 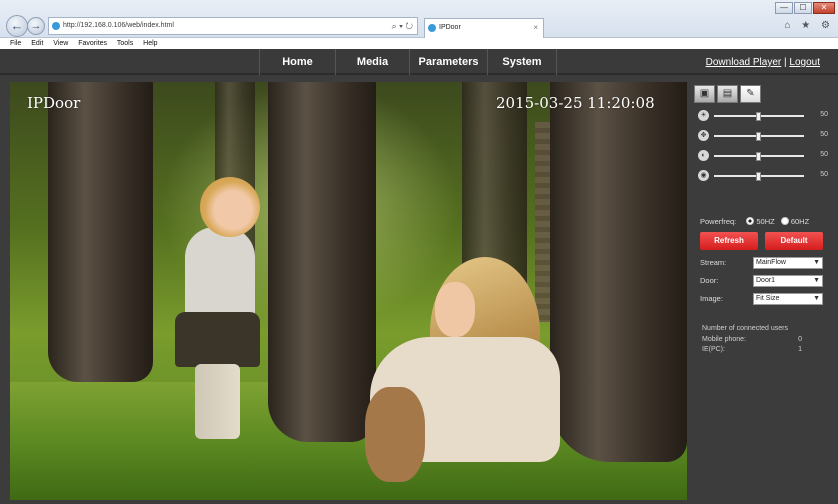 I want to click on menu-edit: Edit, so click(x=37, y=43).